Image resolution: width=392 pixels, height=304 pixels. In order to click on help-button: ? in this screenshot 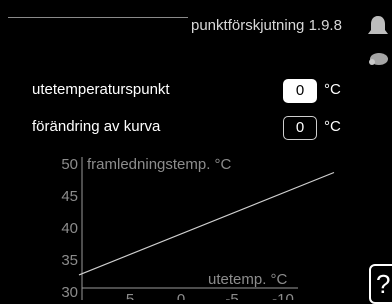, I will do `click(380, 284)`.